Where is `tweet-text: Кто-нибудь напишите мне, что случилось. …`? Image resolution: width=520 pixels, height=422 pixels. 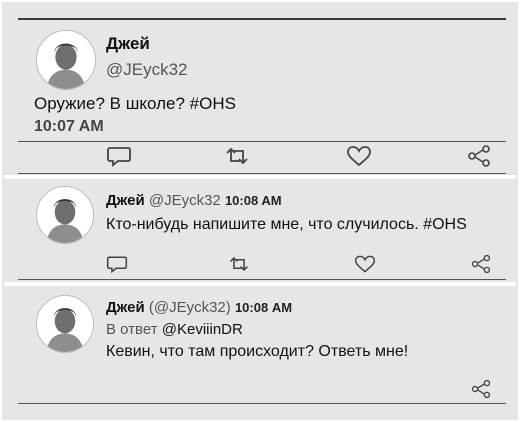
tweet-text: Кто-нибудь напишите мне, что случилось. … is located at coordinates (286, 224).